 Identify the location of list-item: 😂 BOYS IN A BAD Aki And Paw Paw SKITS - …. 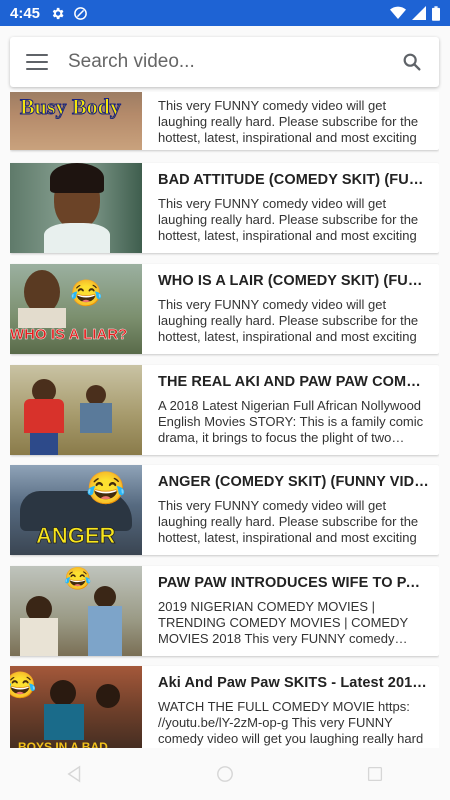
(224, 707).